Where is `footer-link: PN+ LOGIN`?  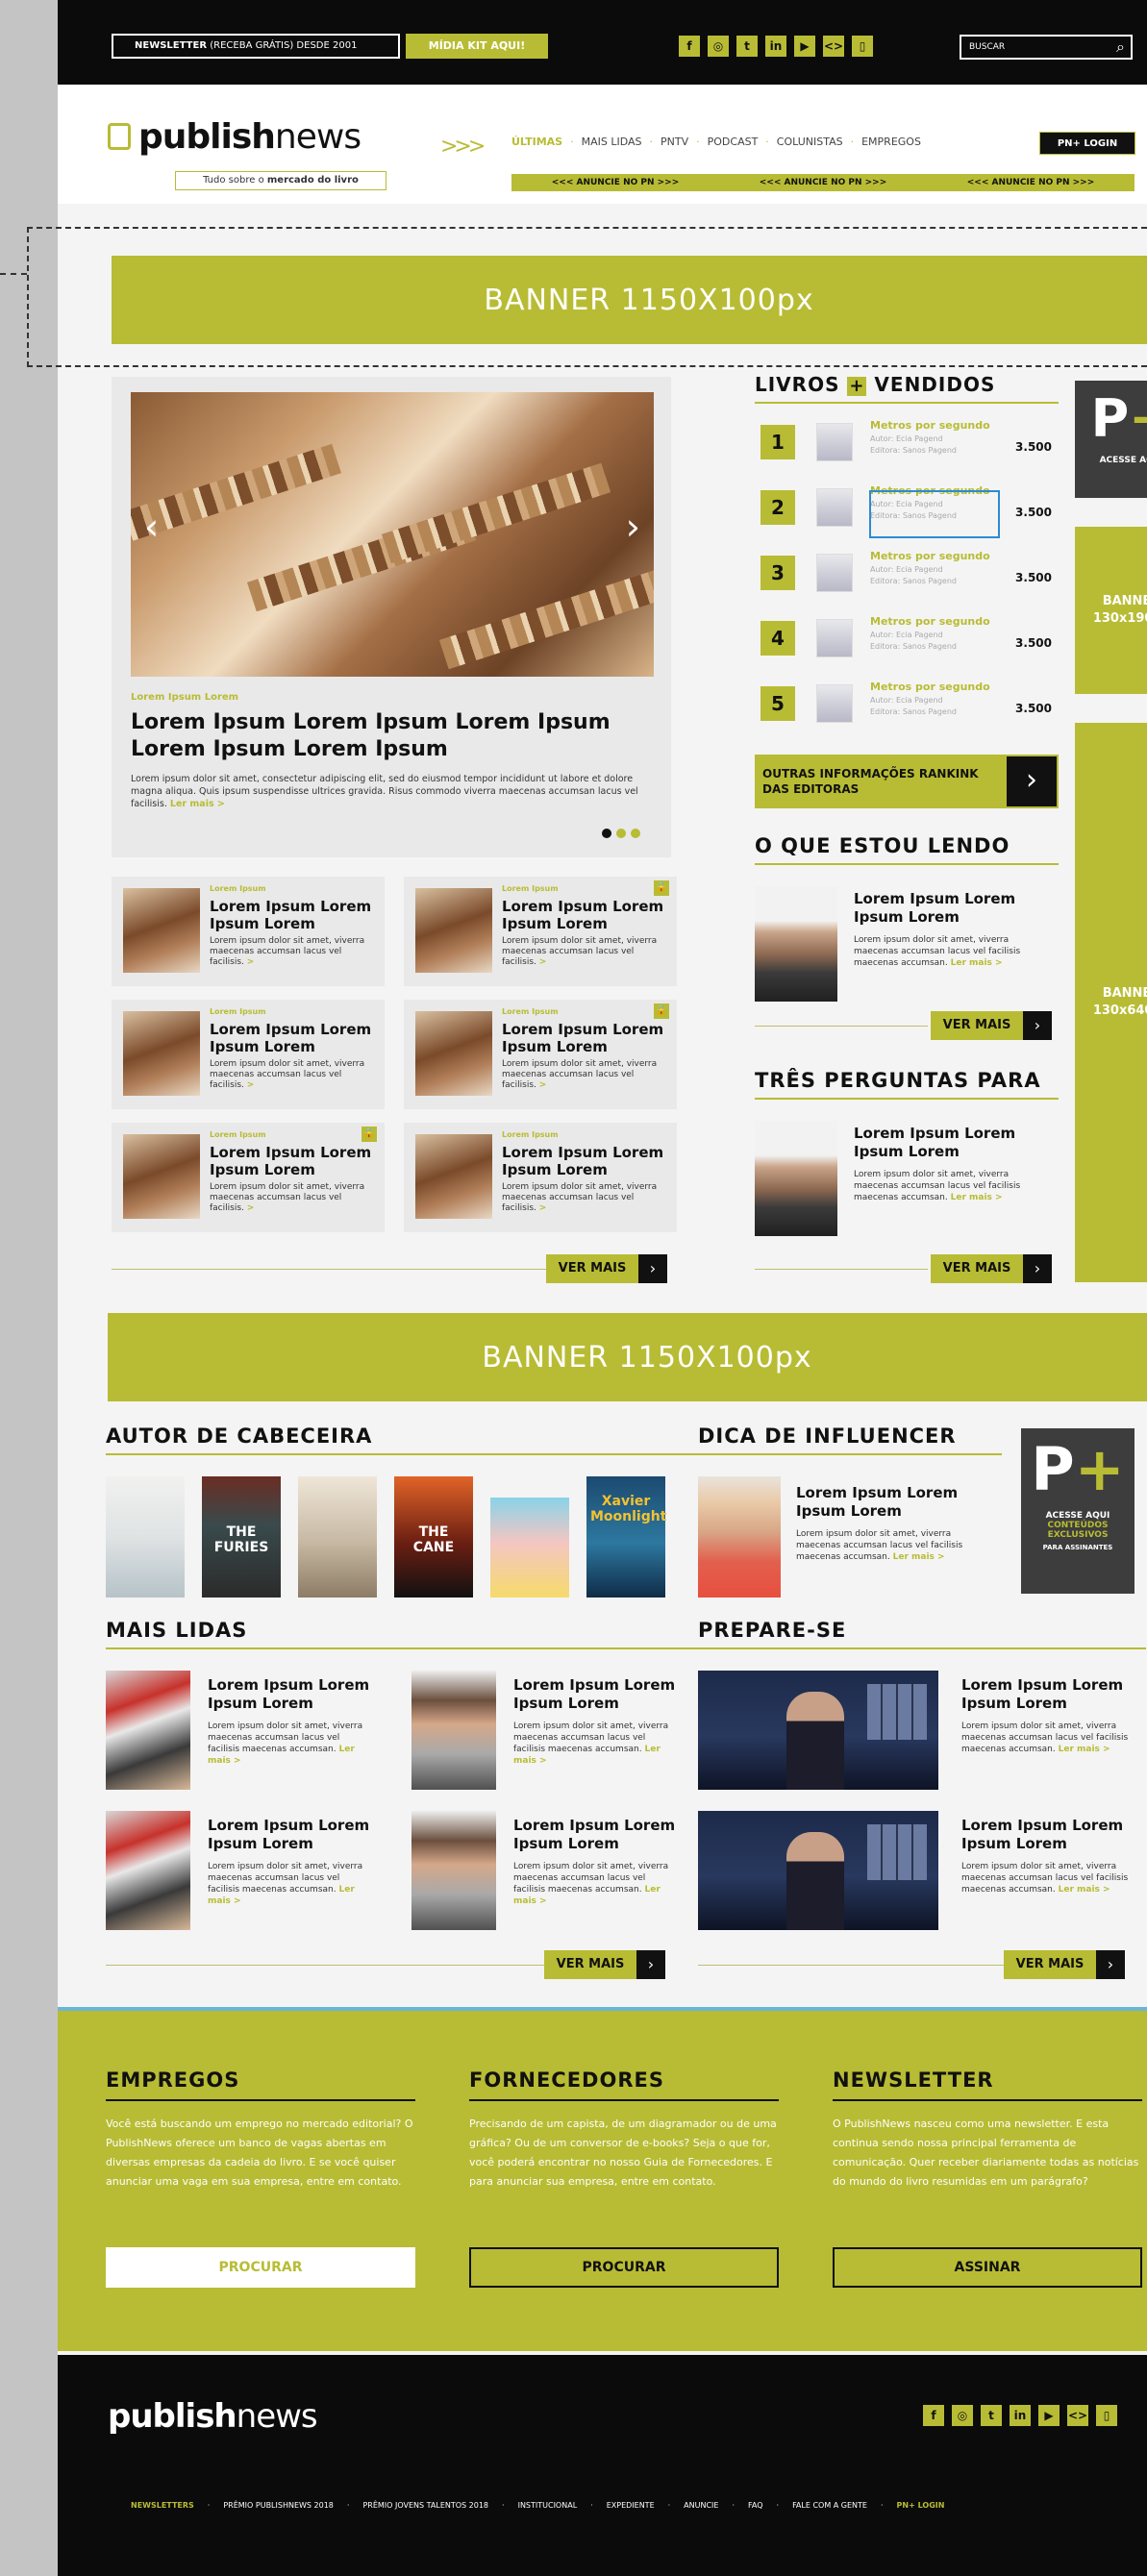 footer-link: PN+ LOGIN is located at coordinates (921, 2505).